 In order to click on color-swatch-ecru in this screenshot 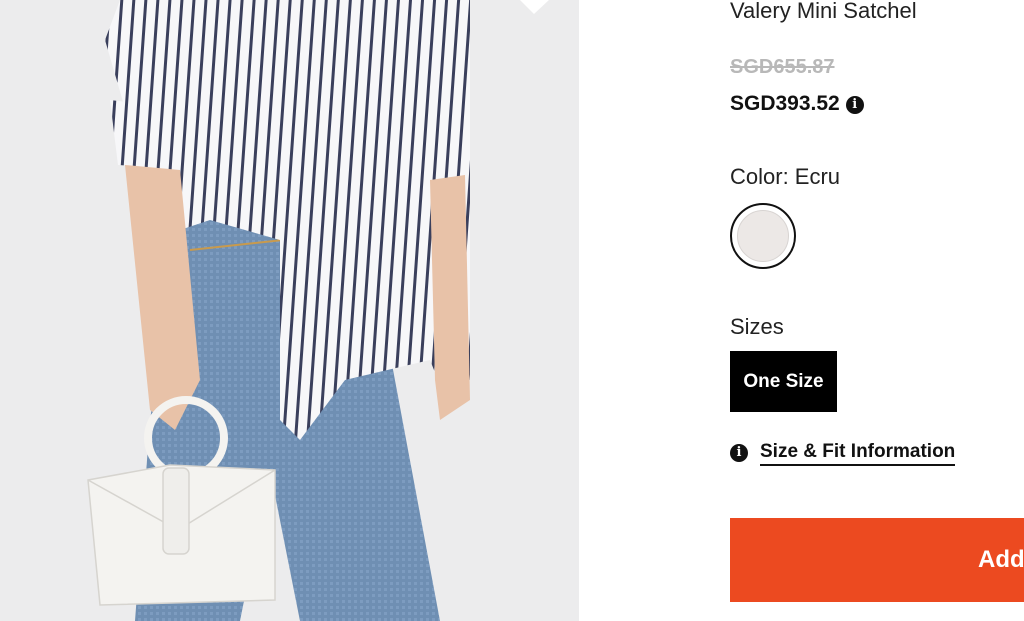, I will do `click(763, 236)`.